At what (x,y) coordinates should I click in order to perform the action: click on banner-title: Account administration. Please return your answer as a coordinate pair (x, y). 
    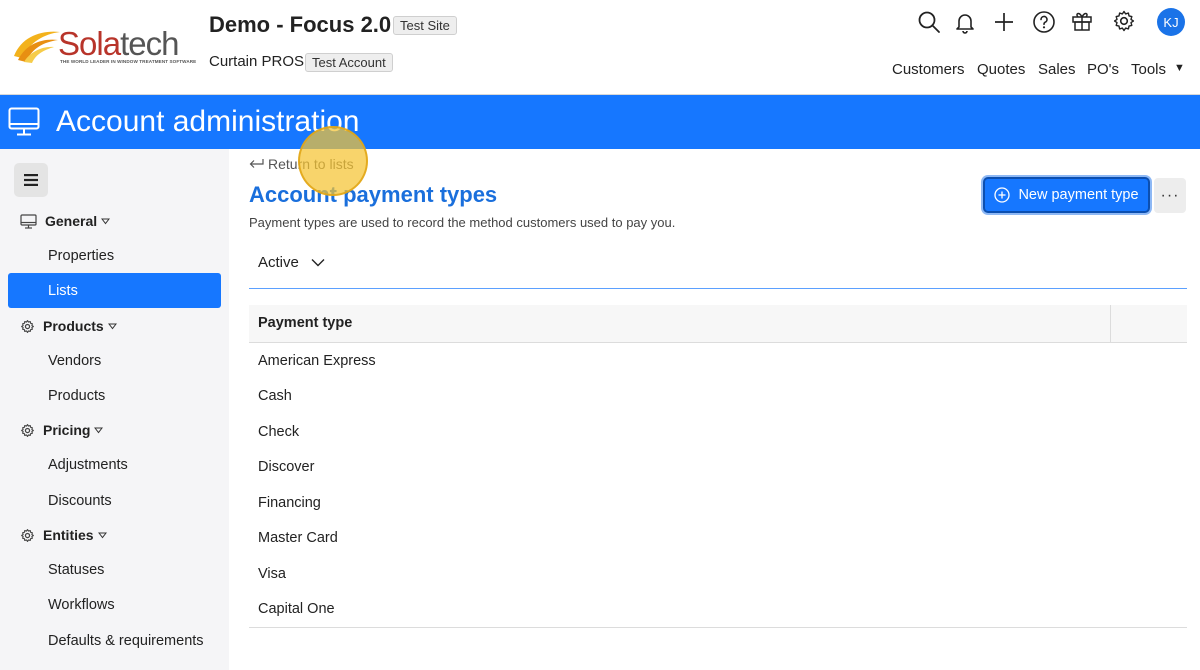
    Looking at the image, I should click on (208, 121).